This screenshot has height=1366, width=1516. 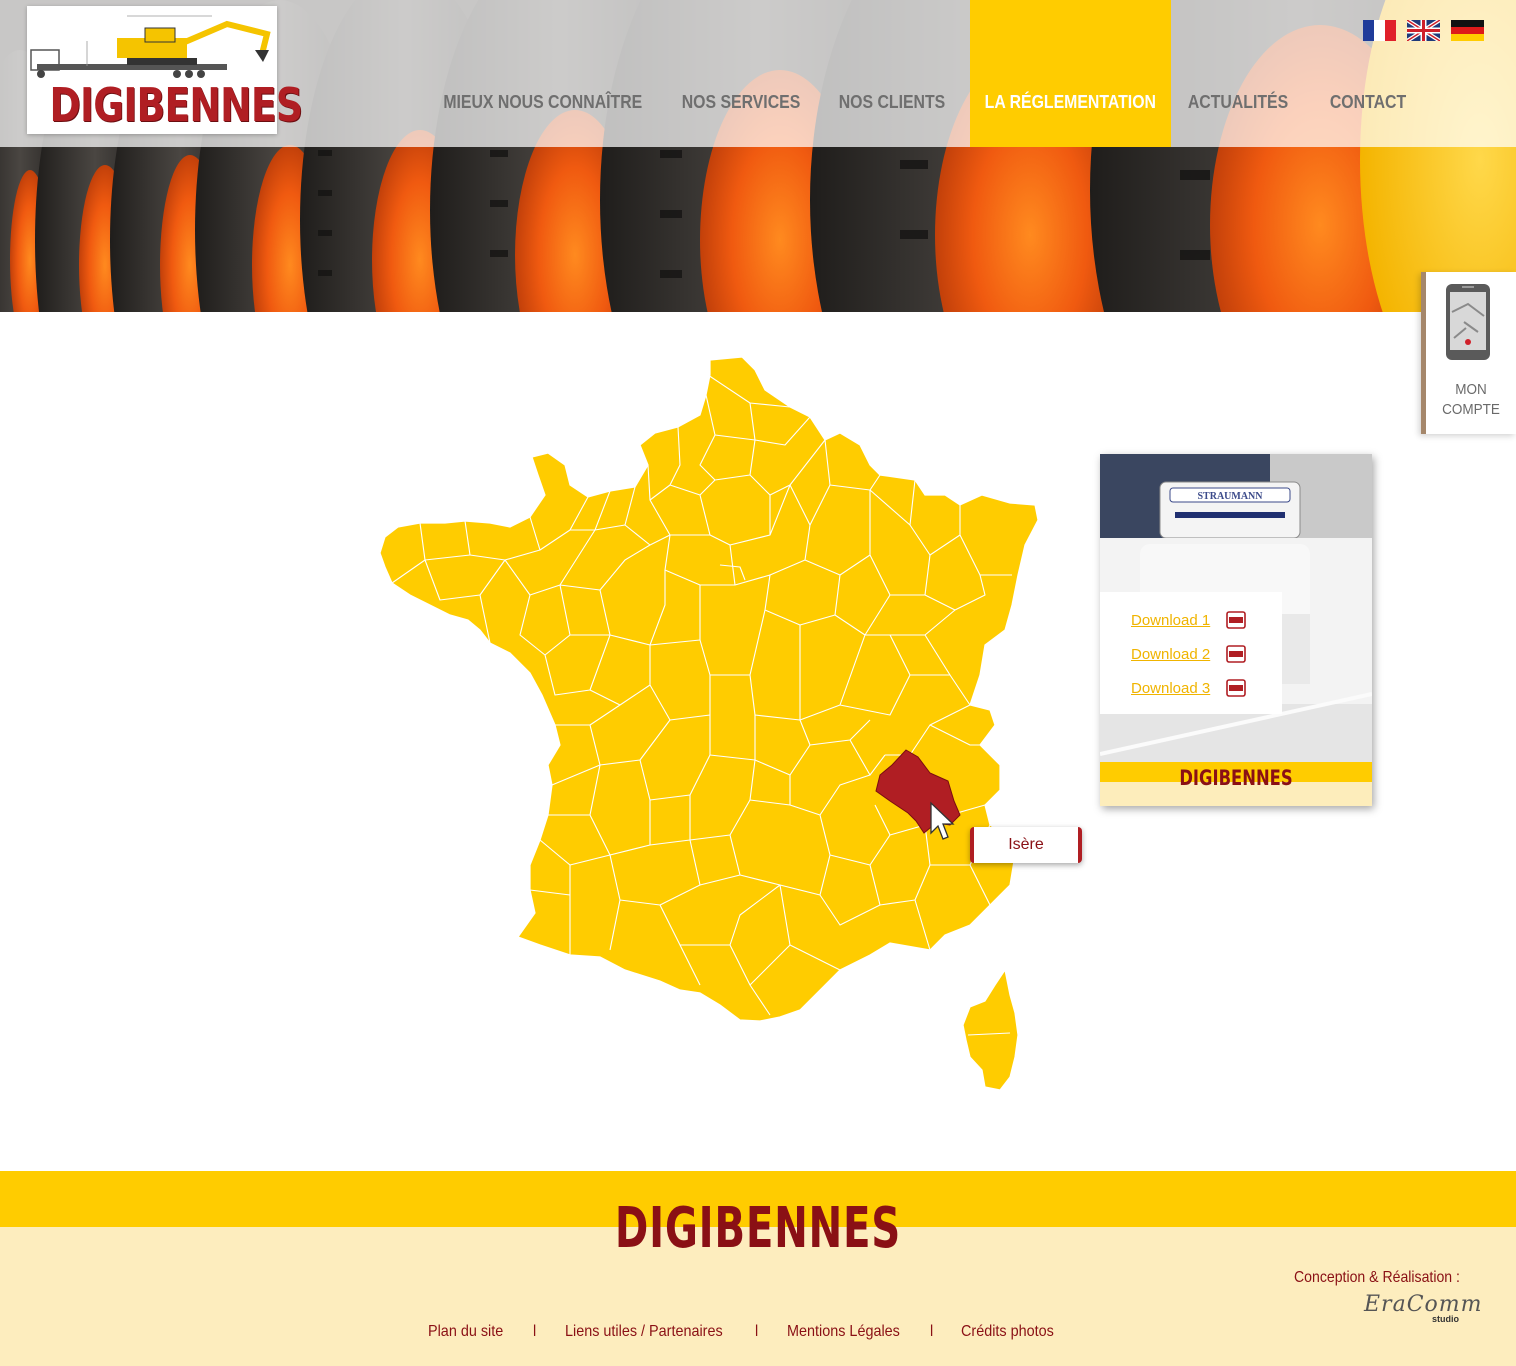 I want to click on footer-link-credits-photos: Crédits photos, so click(x=1007, y=1332).